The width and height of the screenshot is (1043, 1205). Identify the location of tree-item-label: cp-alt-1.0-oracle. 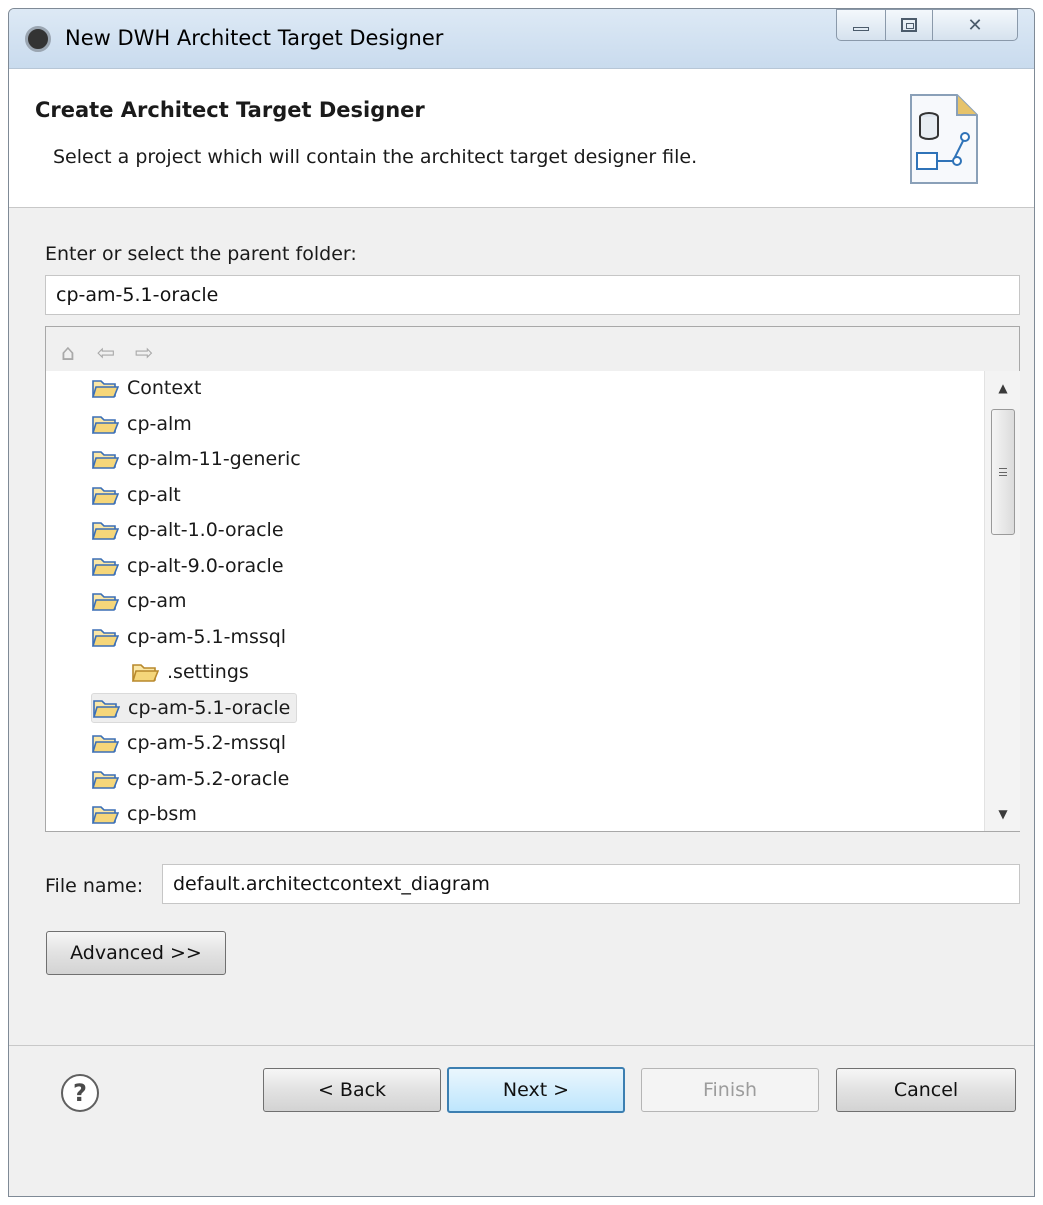
(205, 530).